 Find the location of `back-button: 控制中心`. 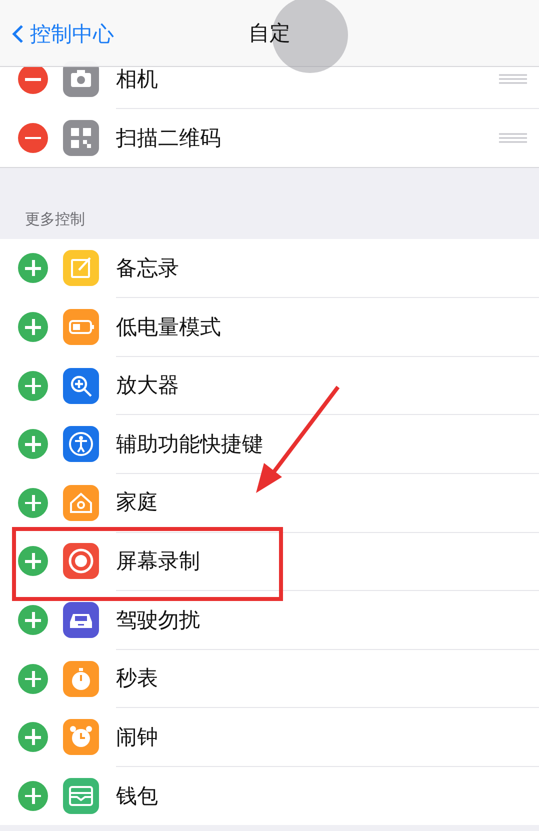

back-button: 控制中心 is located at coordinates (63, 34).